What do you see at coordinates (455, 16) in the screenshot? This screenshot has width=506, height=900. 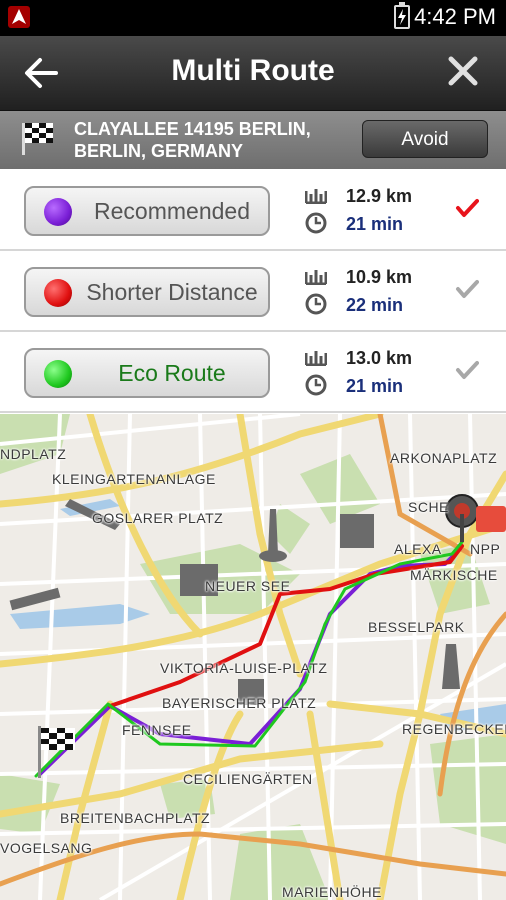 I see `status-time: 4:42 PM` at bounding box center [455, 16].